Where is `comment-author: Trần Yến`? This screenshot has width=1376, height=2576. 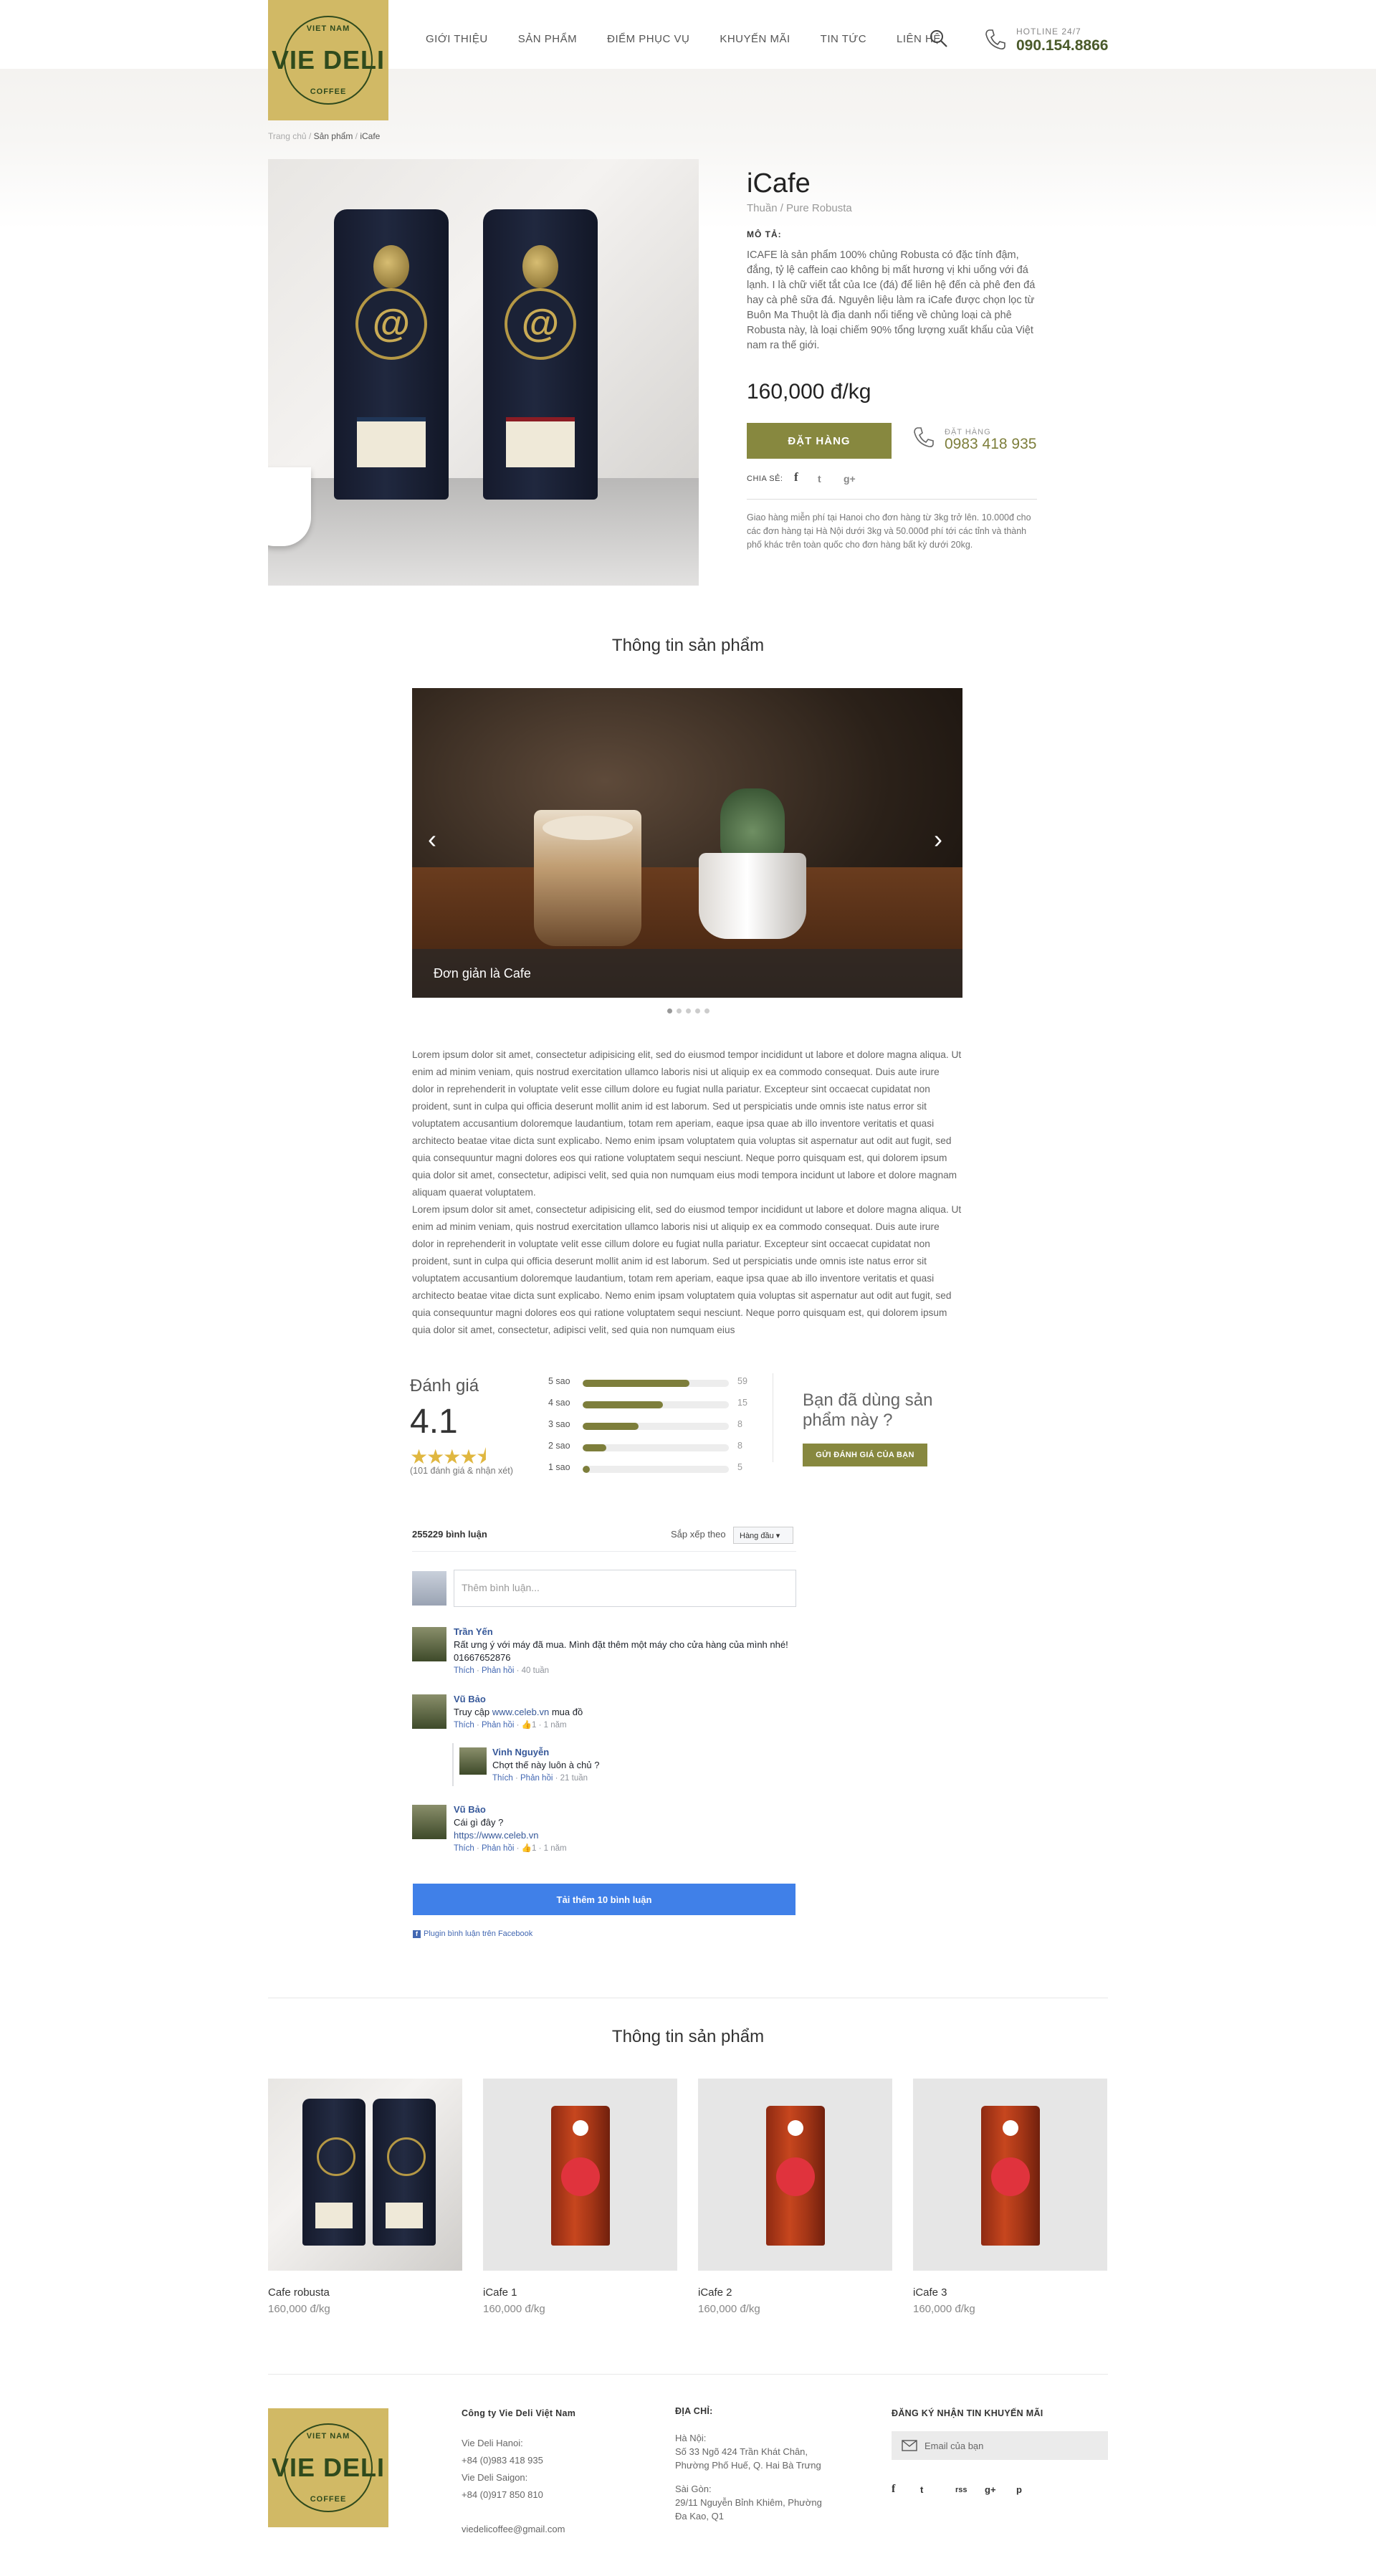
comment-author: Trần Yến is located at coordinates (625, 1632).